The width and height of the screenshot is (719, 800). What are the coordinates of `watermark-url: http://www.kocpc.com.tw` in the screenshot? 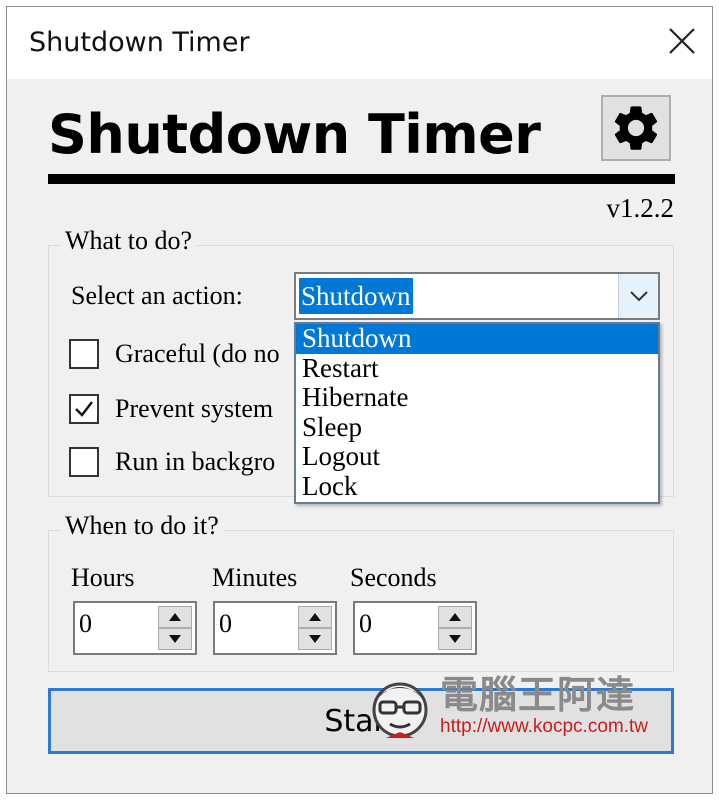 It's located at (544, 726).